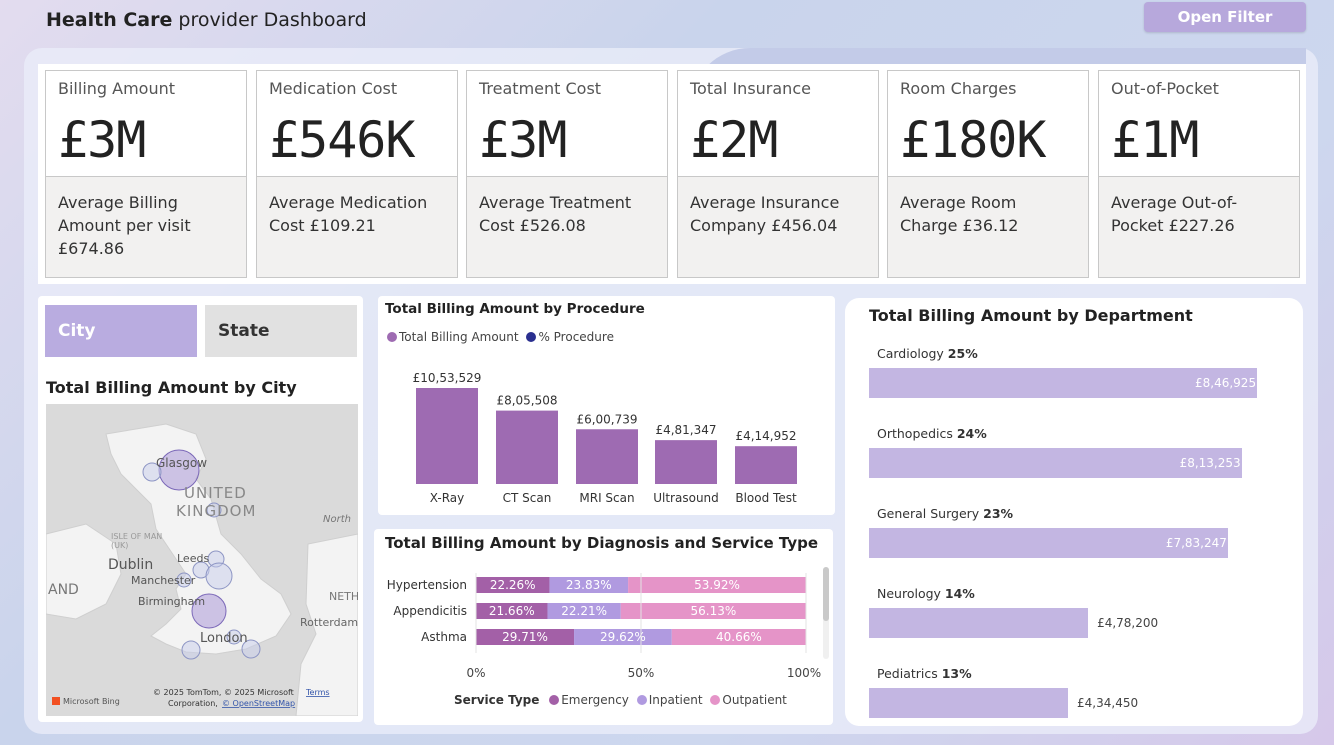  Describe the element at coordinates (739, 637) in the screenshot. I see `diagnosis-segment-label: 40.66%` at that location.